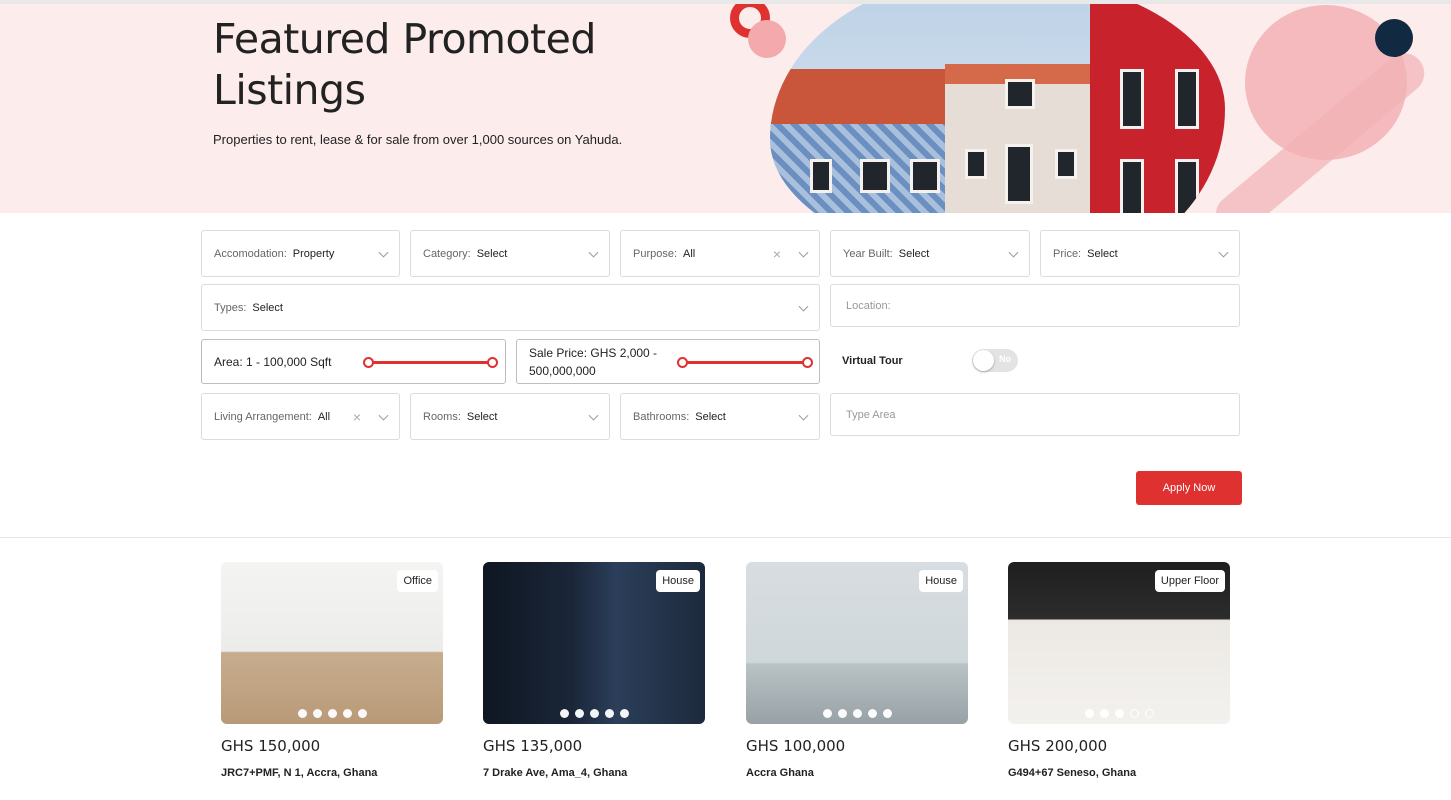 The image size is (1451, 800). What do you see at coordinates (871, 414) in the screenshot?
I see `type-area-placeholder: Type Area` at bounding box center [871, 414].